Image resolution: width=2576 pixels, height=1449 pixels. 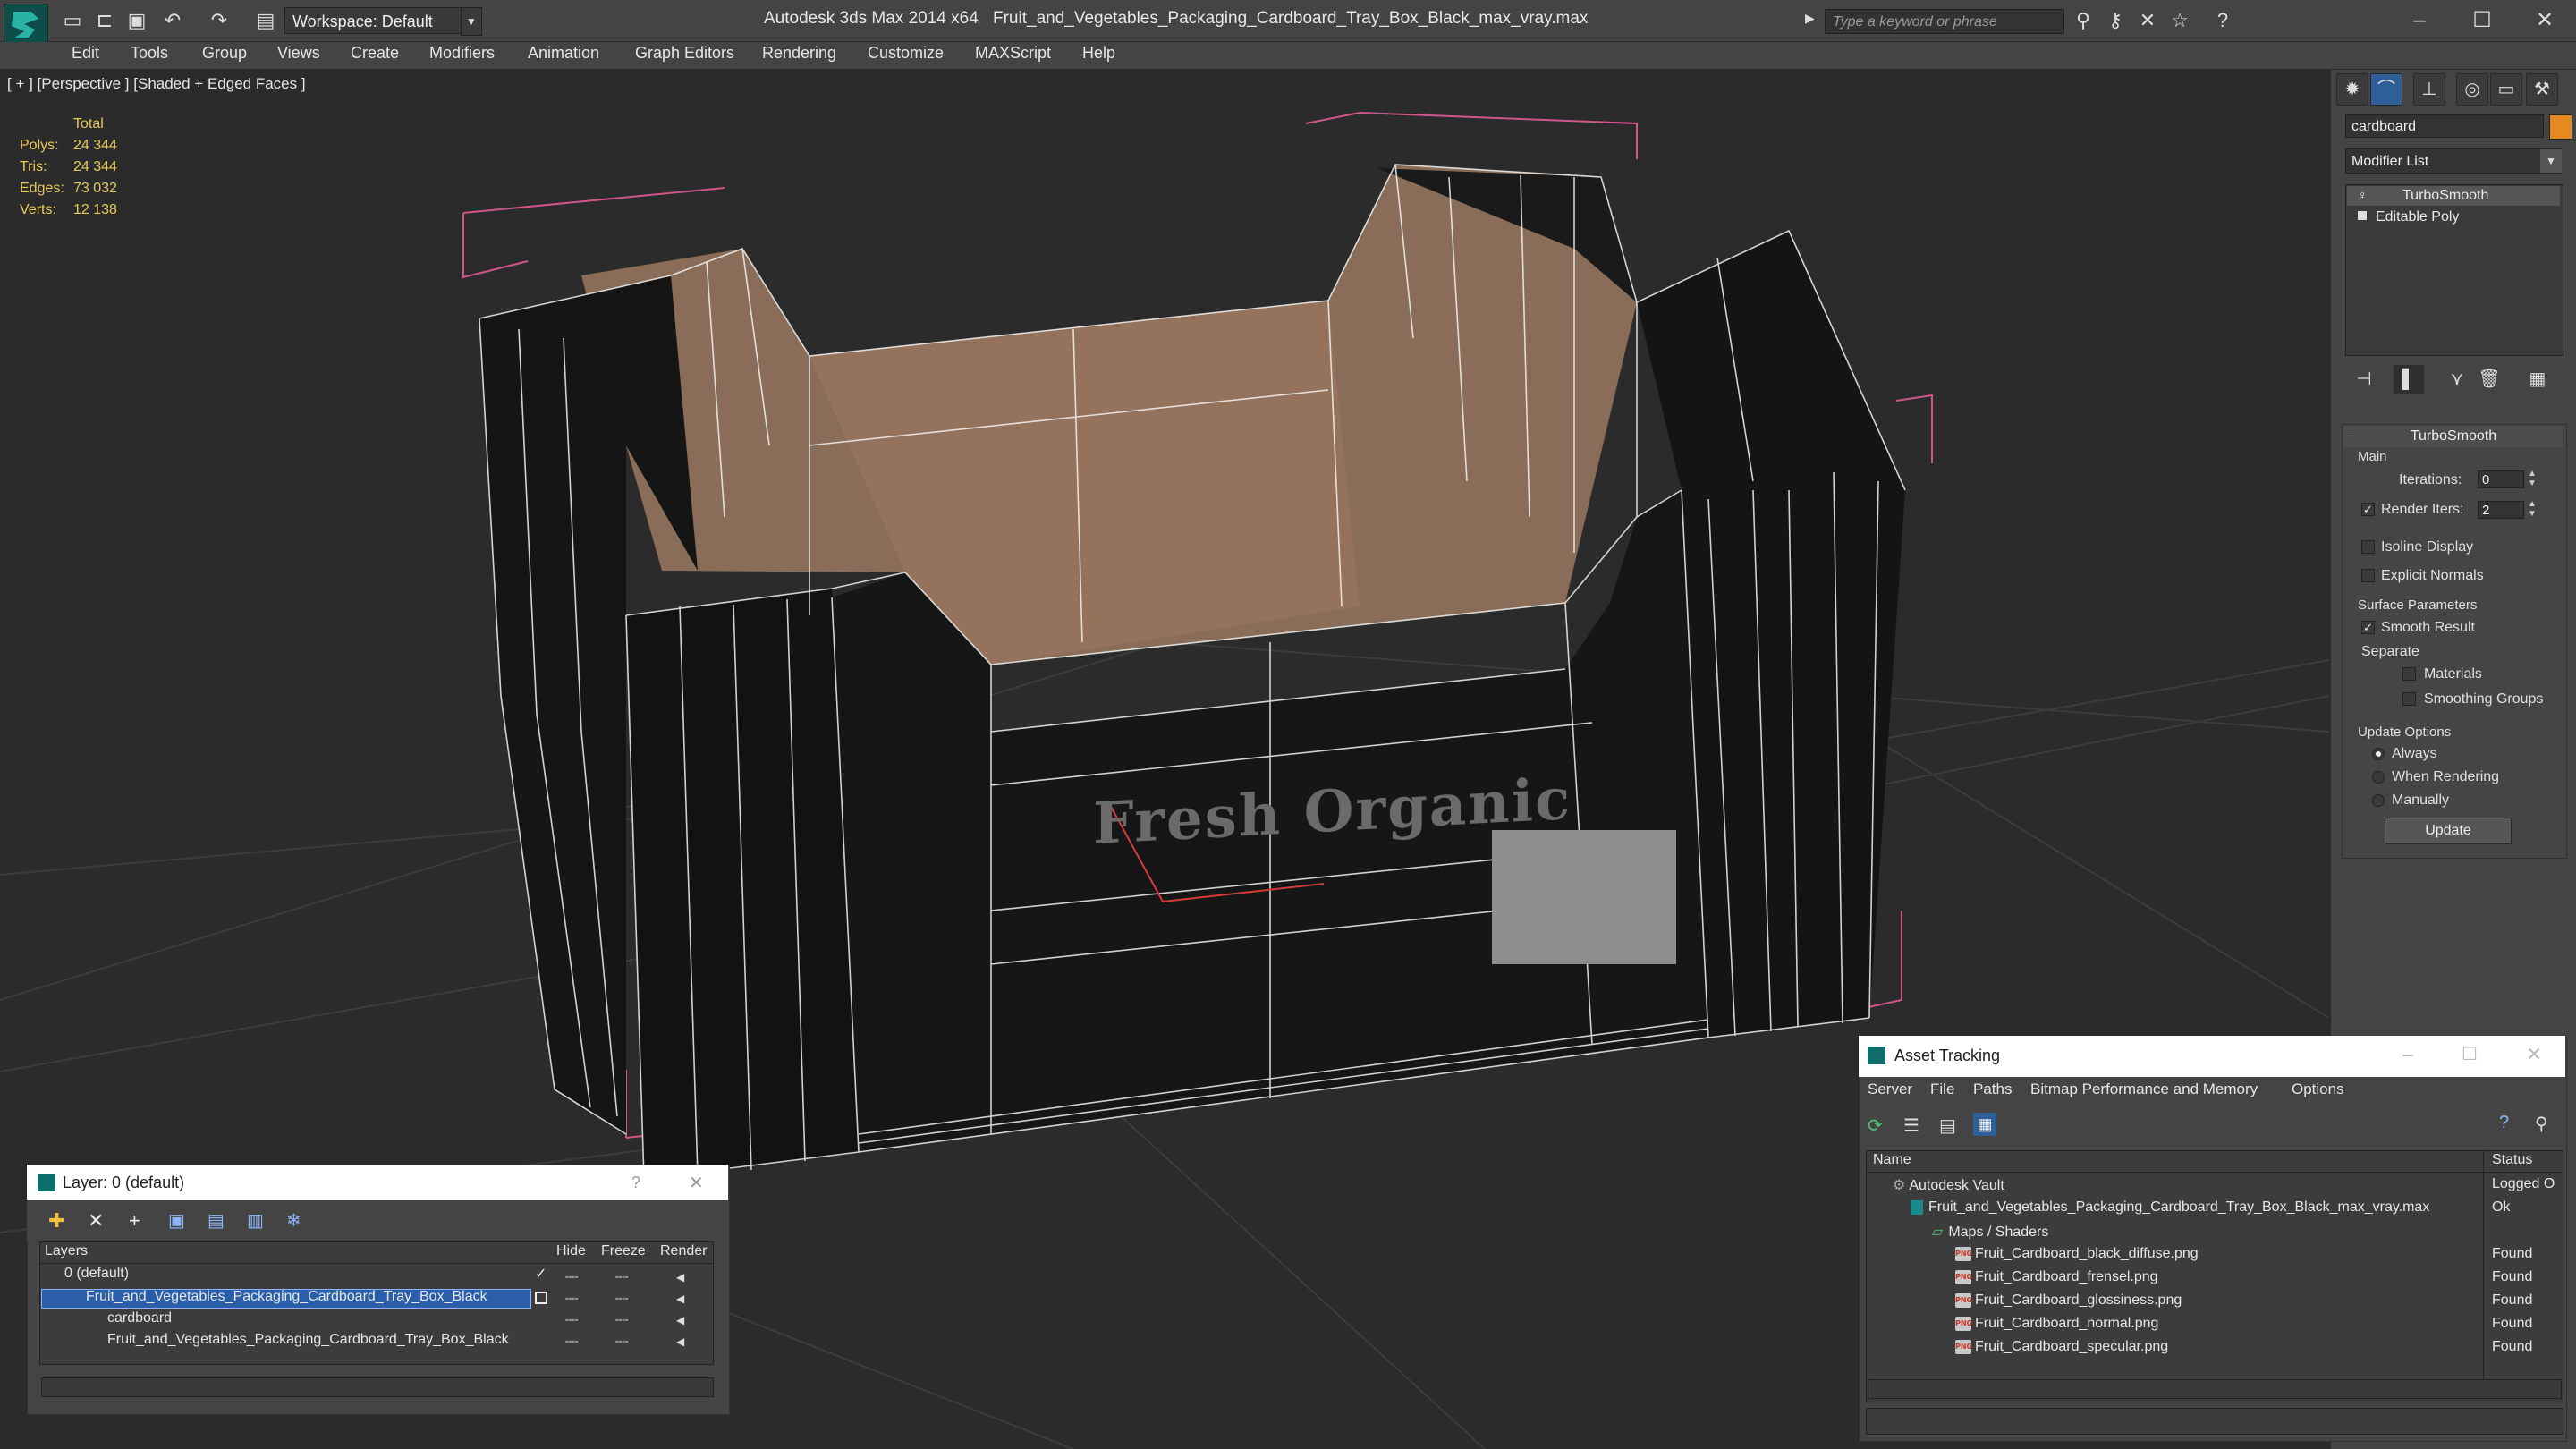 I want to click on refresh-icon: ⟳, so click(x=1875, y=1125).